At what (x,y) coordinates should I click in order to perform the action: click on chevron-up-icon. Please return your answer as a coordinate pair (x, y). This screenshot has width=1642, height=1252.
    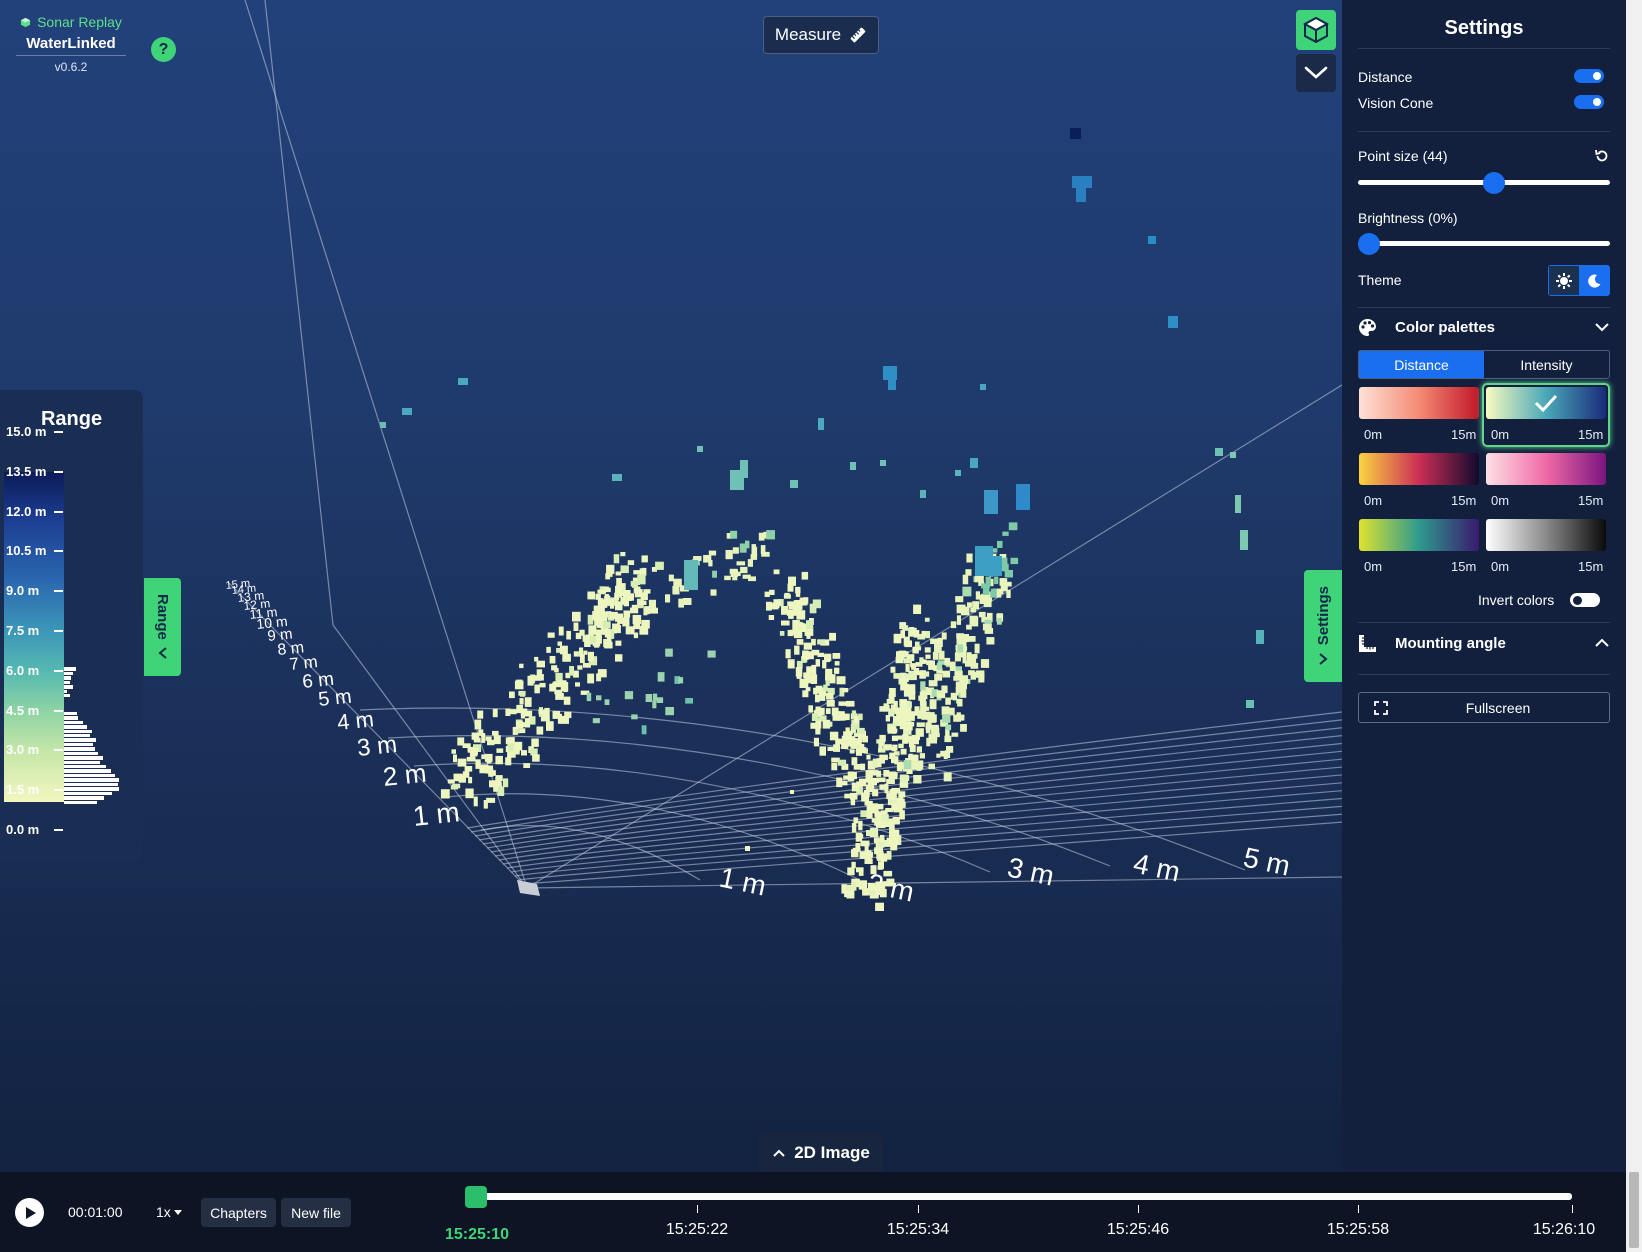
    Looking at the image, I should click on (779, 1153).